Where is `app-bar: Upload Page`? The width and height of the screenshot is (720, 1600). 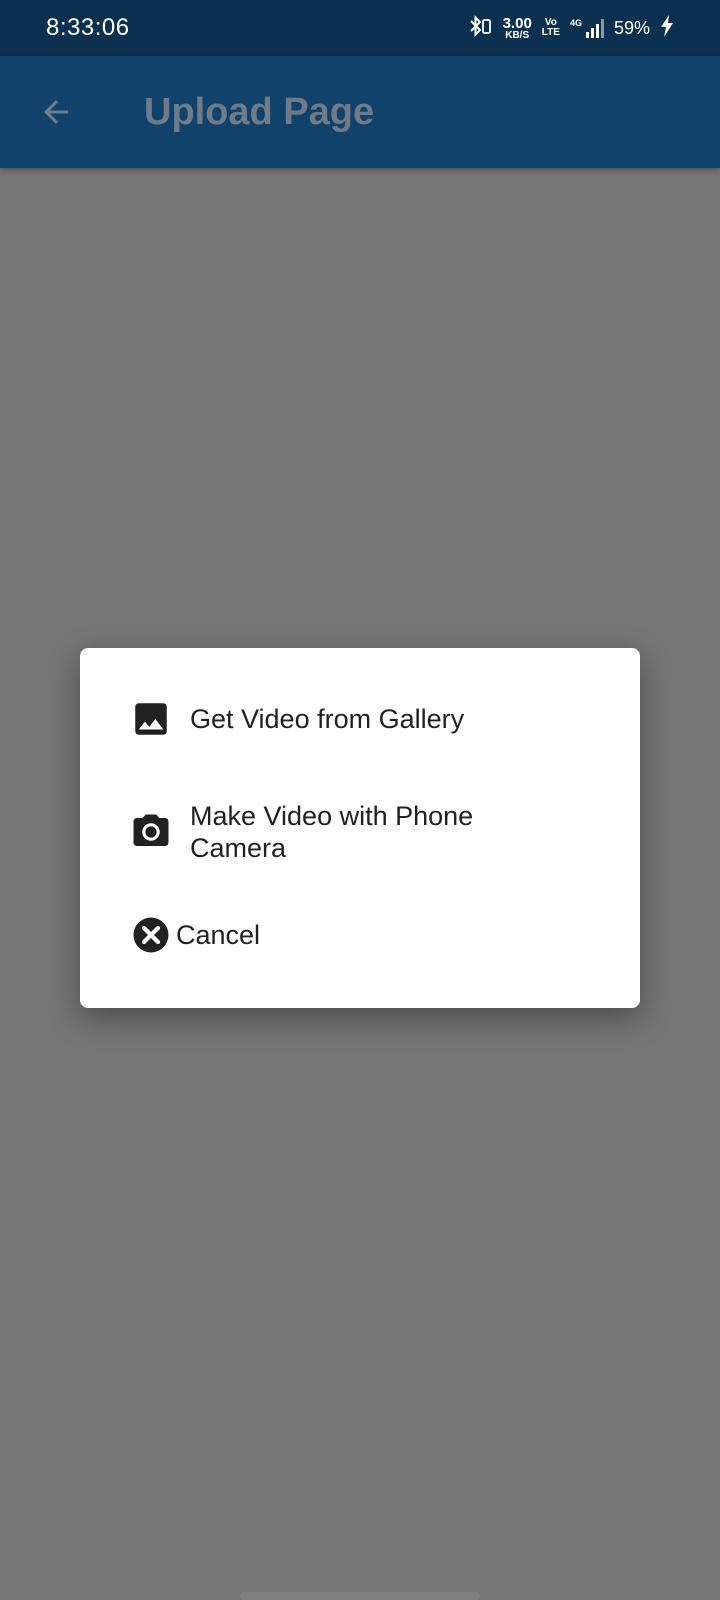 app-bar: Upload Page is located at coordinates (360, 112).